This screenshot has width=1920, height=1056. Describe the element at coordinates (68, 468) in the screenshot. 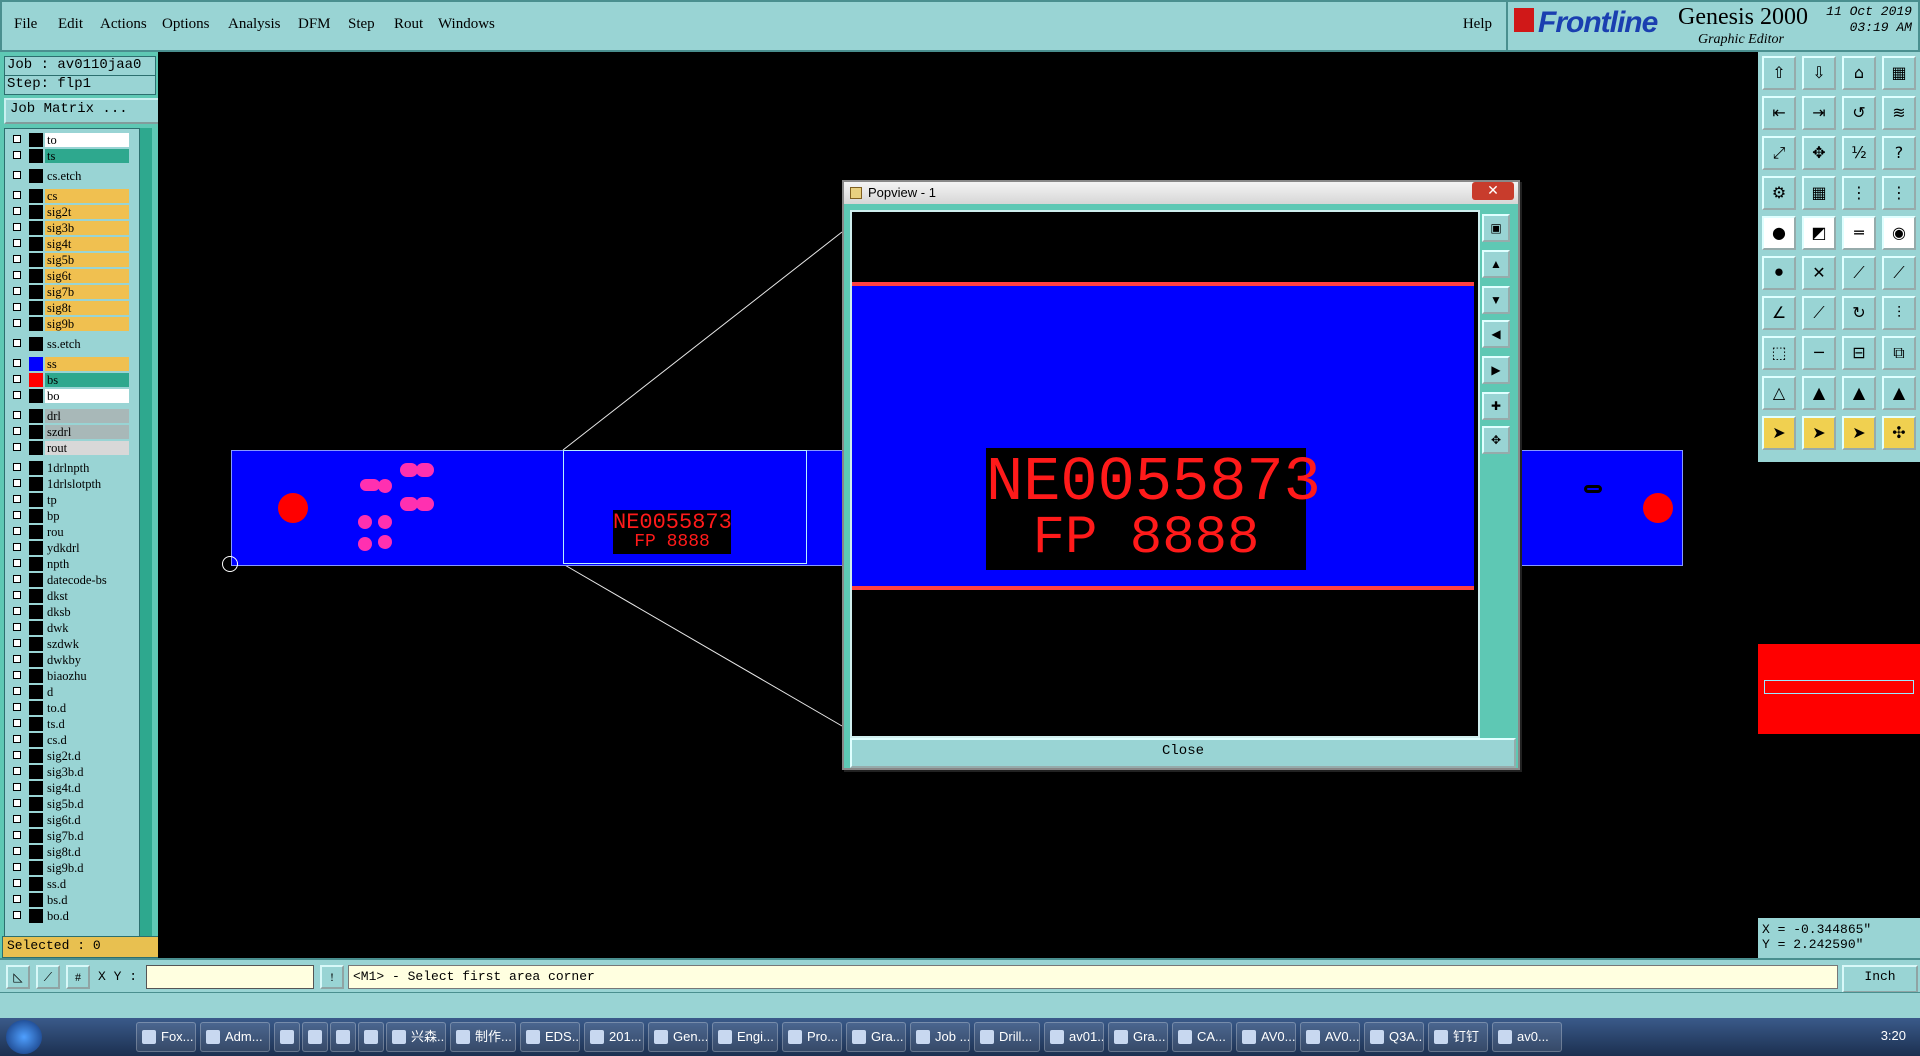

I see `layer-row: 1drlnpth` at that location.